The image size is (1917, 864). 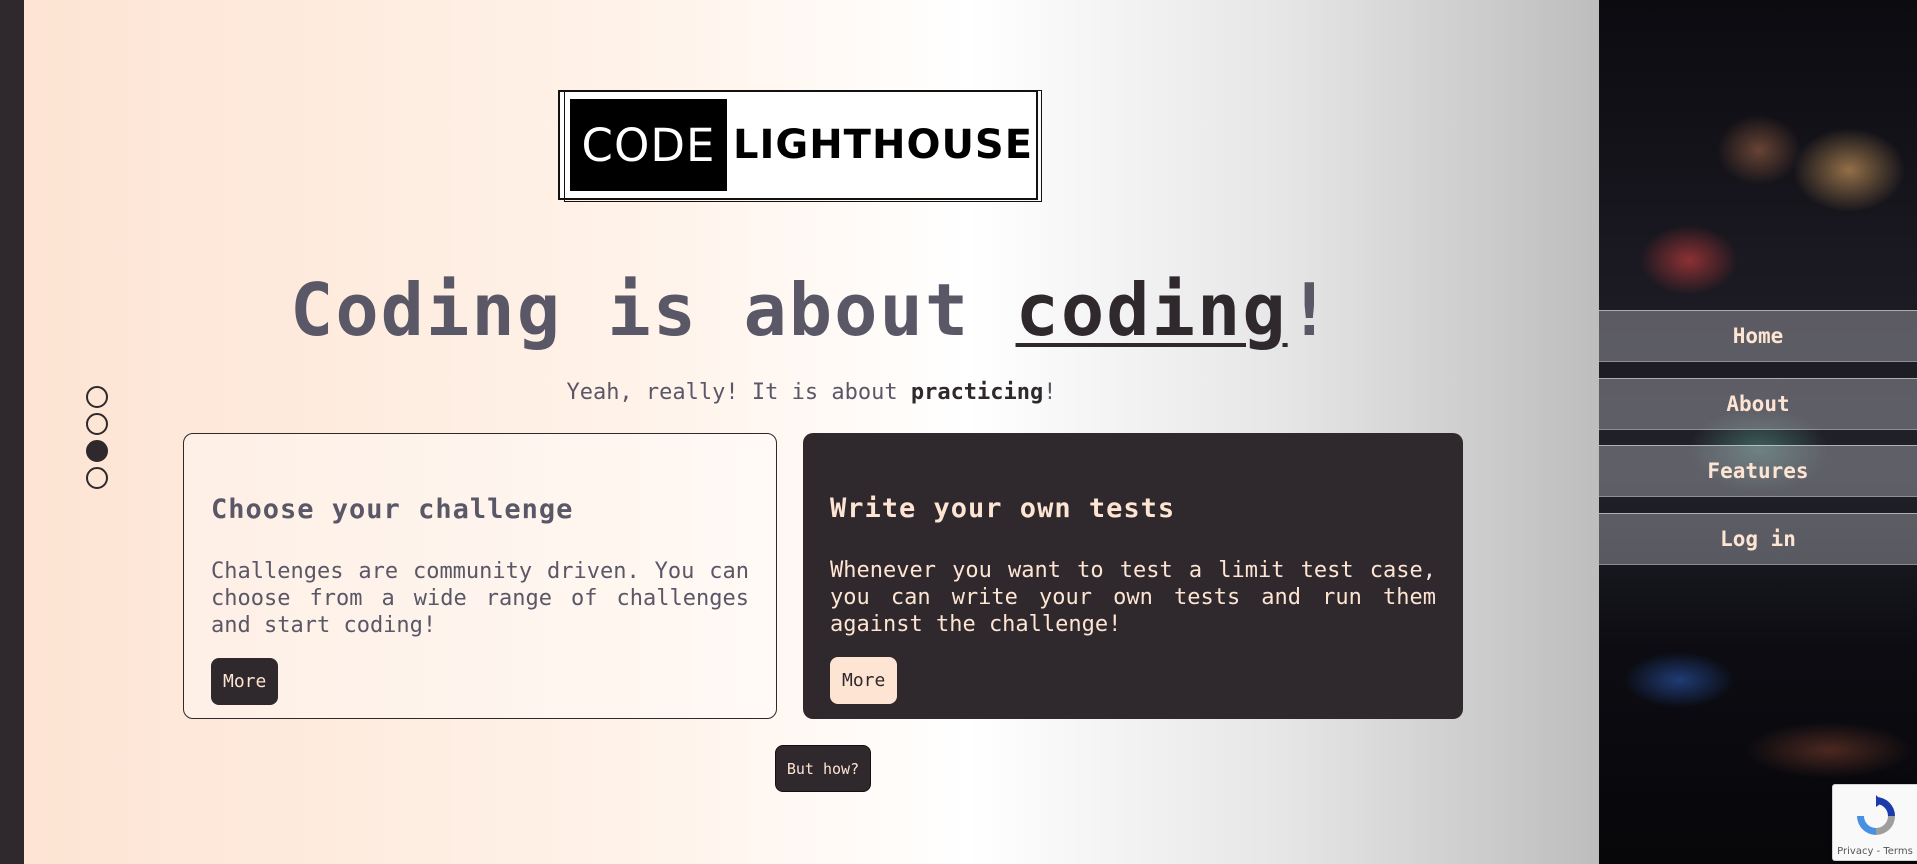 I want to click on page-headline: Coding is about coding!, so click(x=811, y=310).